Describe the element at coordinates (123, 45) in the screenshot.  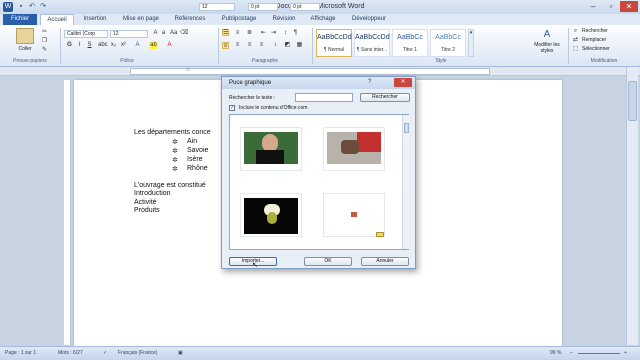
I see `superscript-icon: x²` at that location.